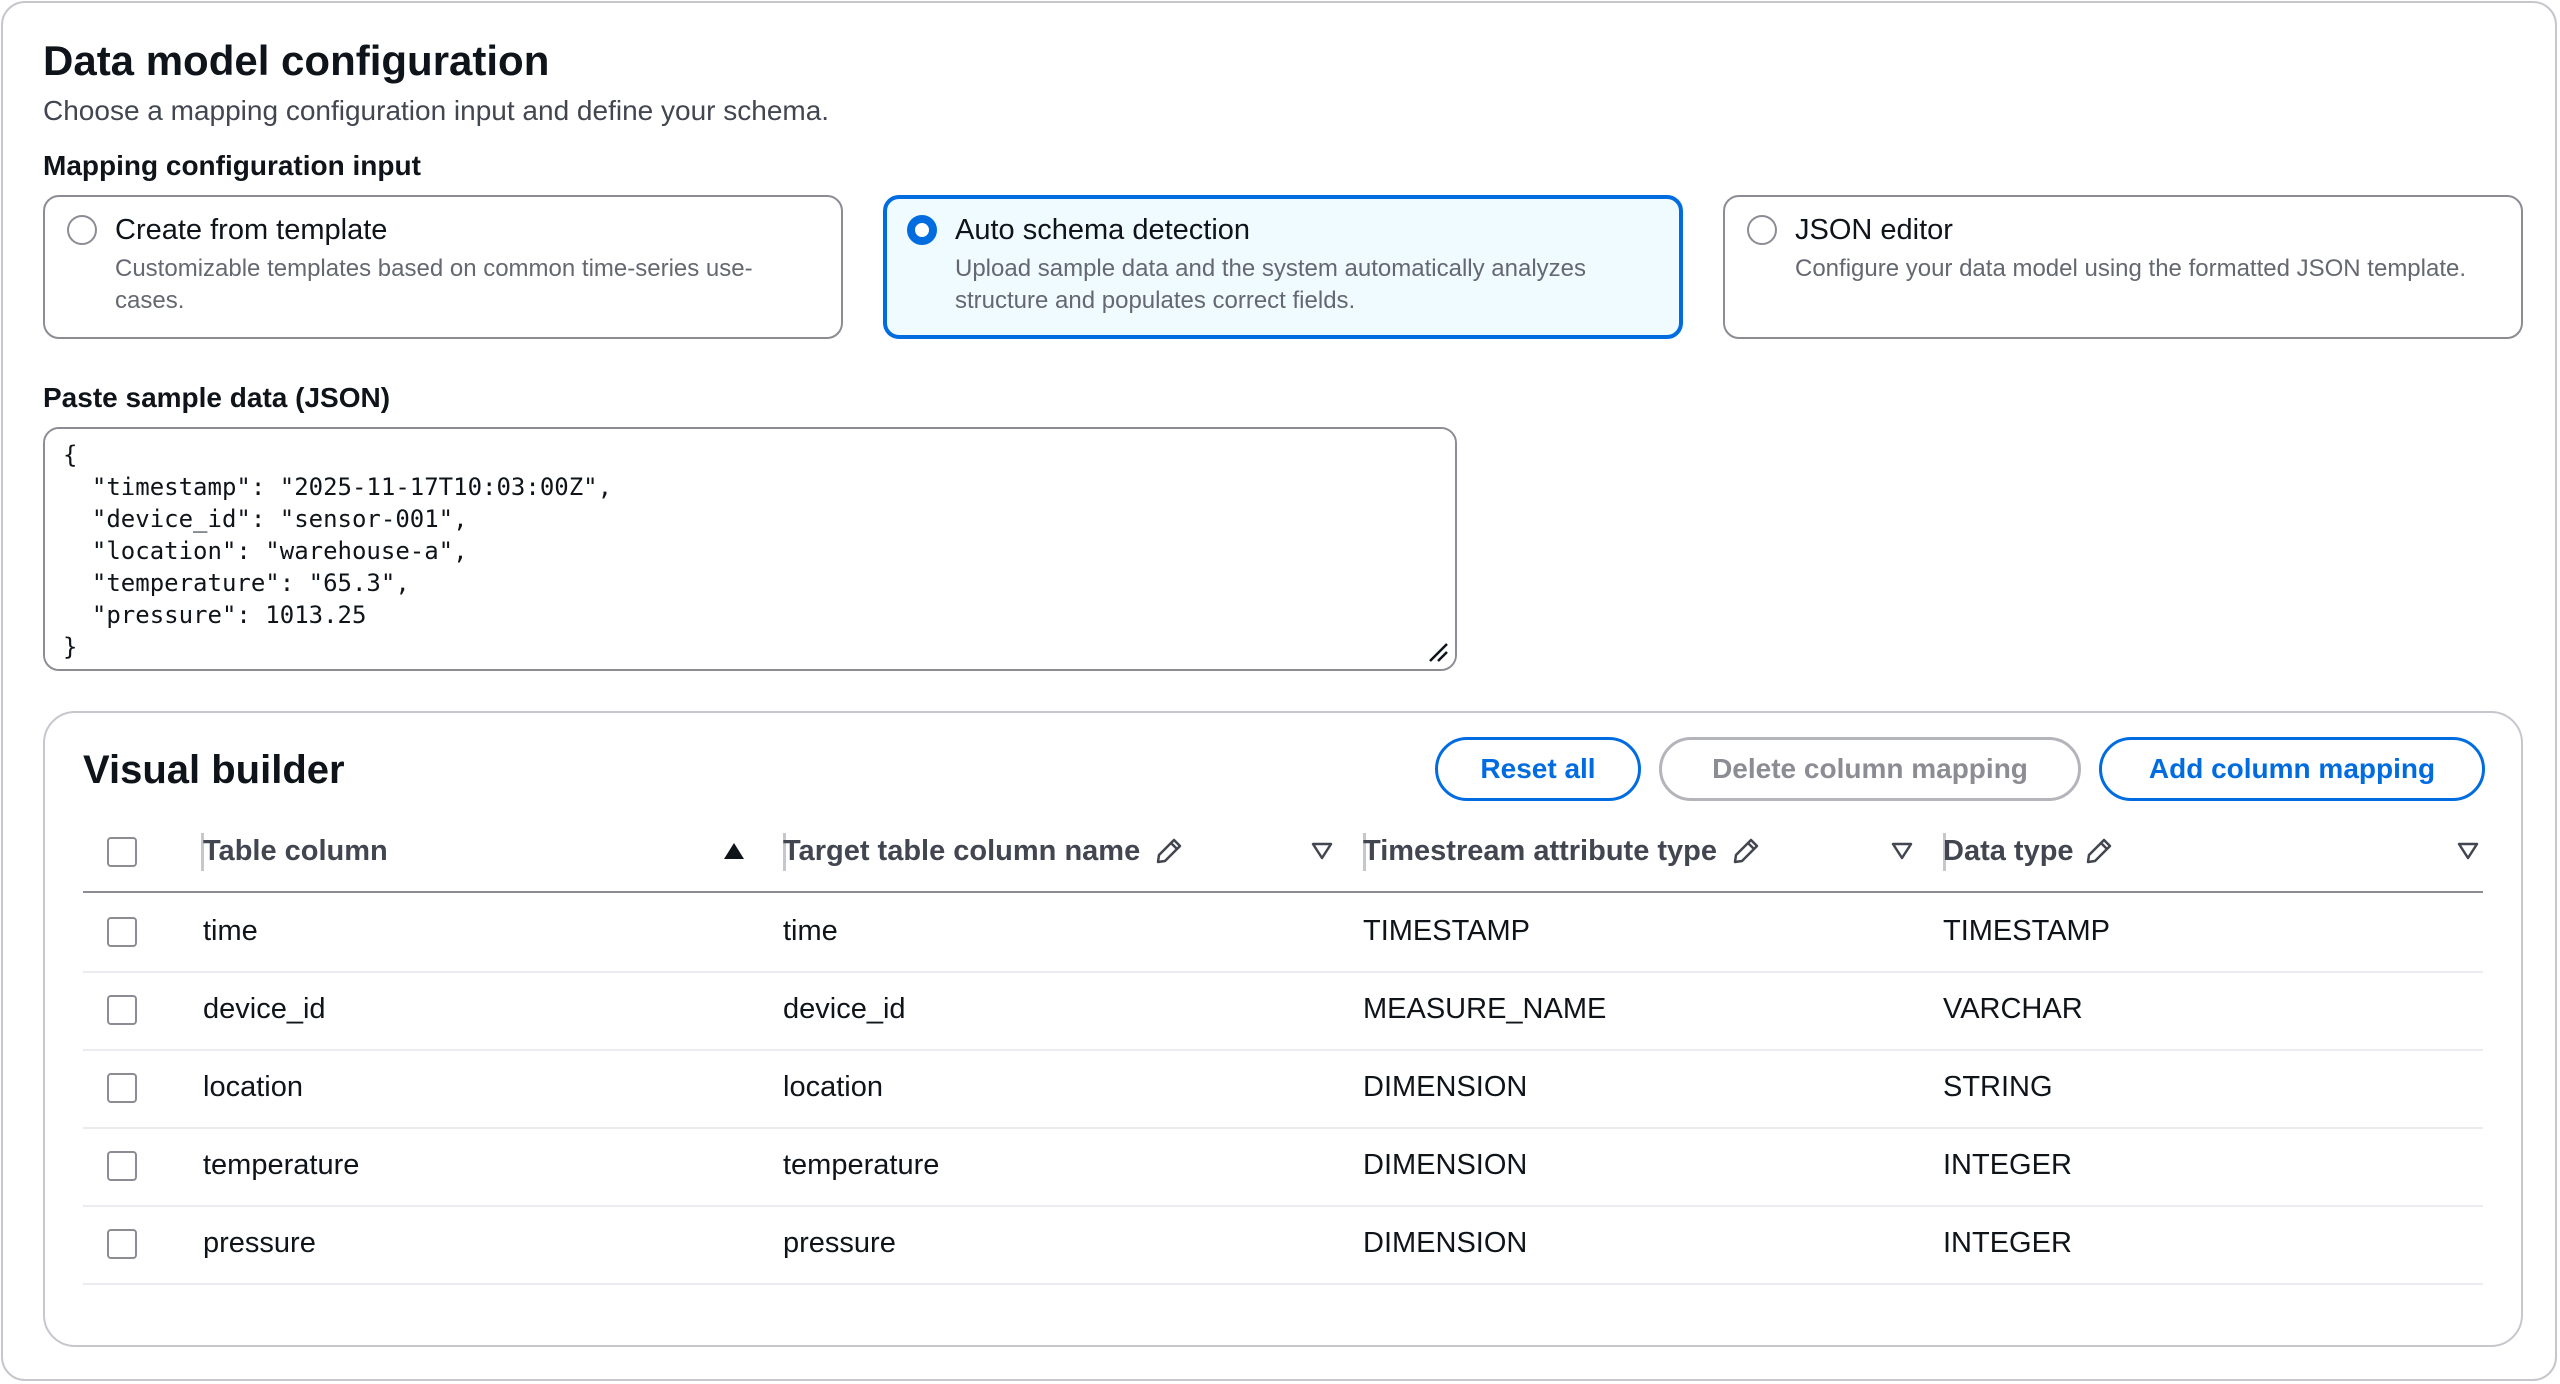  I want to click on header-label: Timestream attribute type, so click(1540, 850).